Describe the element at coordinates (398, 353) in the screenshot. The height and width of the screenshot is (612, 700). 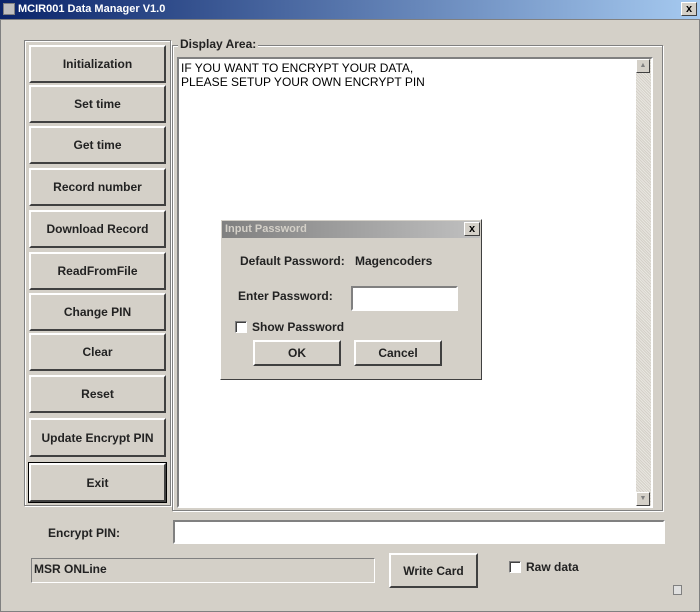
I see `cancel-button: Cancel` at that location.